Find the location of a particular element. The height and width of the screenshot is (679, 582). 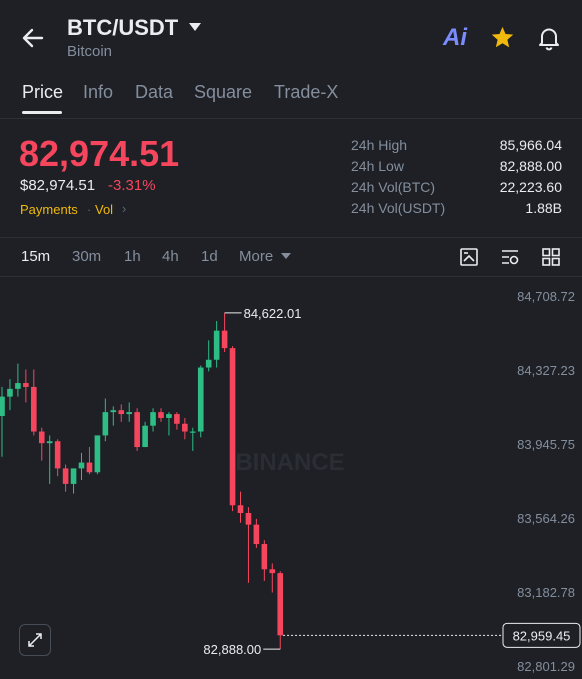

tab-data: Data is located at coordinates (154, 92).